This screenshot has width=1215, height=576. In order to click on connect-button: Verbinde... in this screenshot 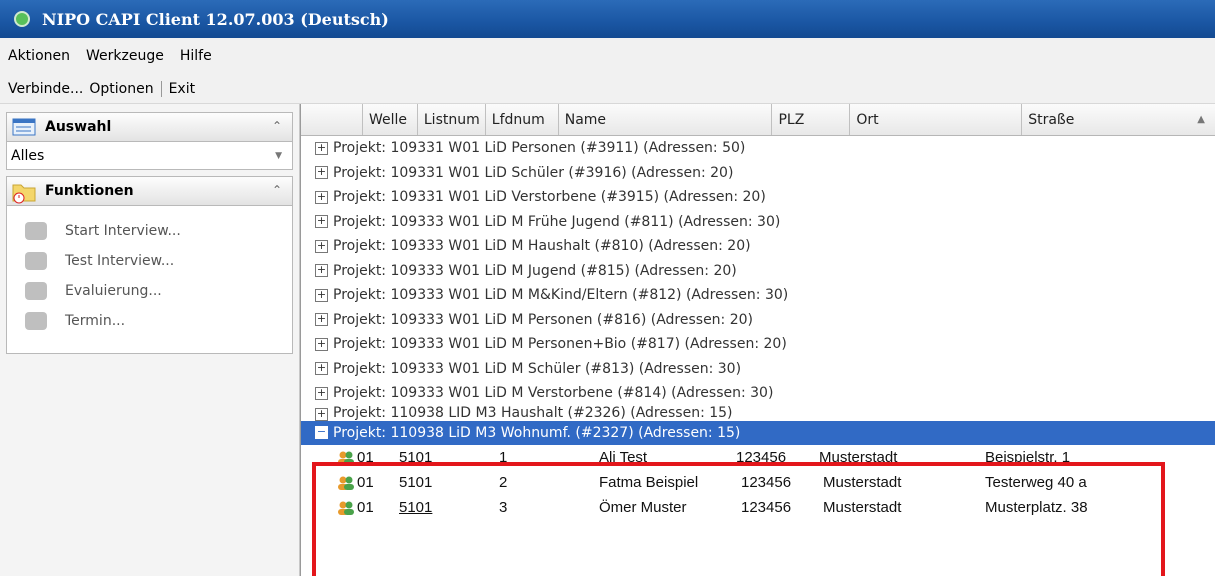, I will do `click(45, 89)`.